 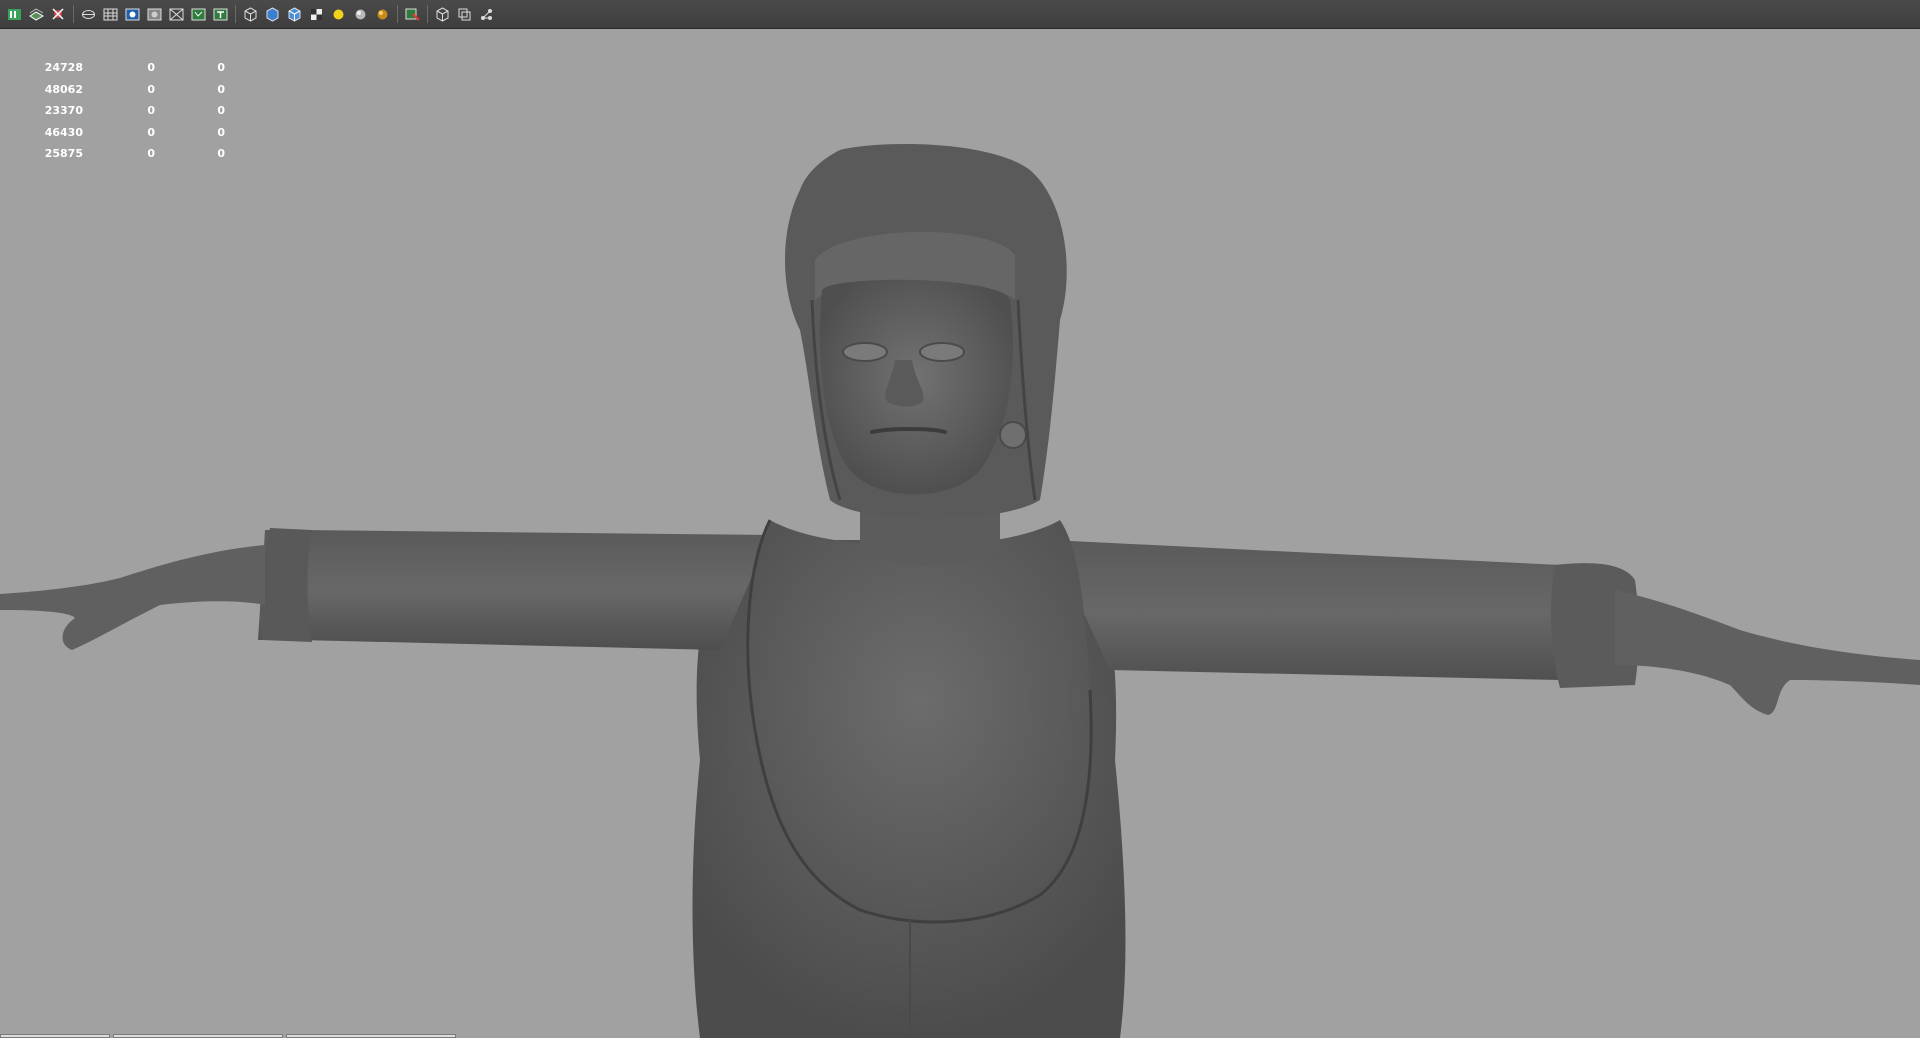 I want to click on textured-button, so click(x=316, y=14).